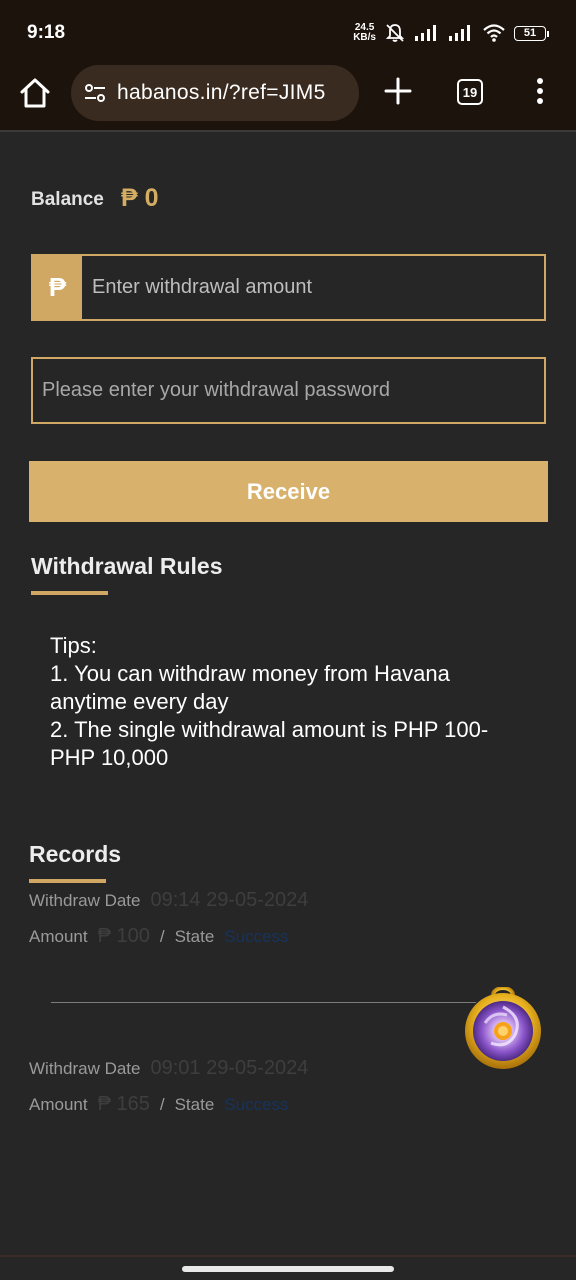 The width and height of the screenshot is (576, 1280). What do you see at coordinates (364, 32) in the screenshot?
I see `net-speed: 24.5 KB/s` at bounding box center [364, 32].